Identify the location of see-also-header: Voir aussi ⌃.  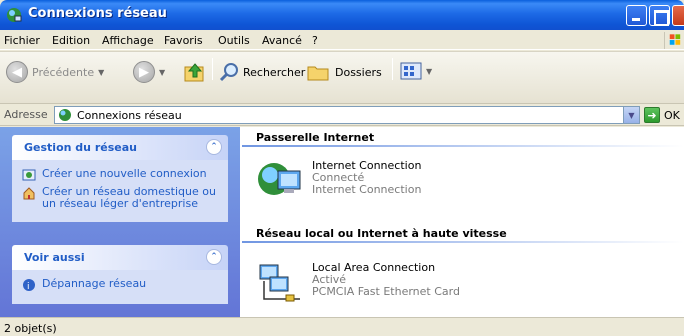
(120, 257).